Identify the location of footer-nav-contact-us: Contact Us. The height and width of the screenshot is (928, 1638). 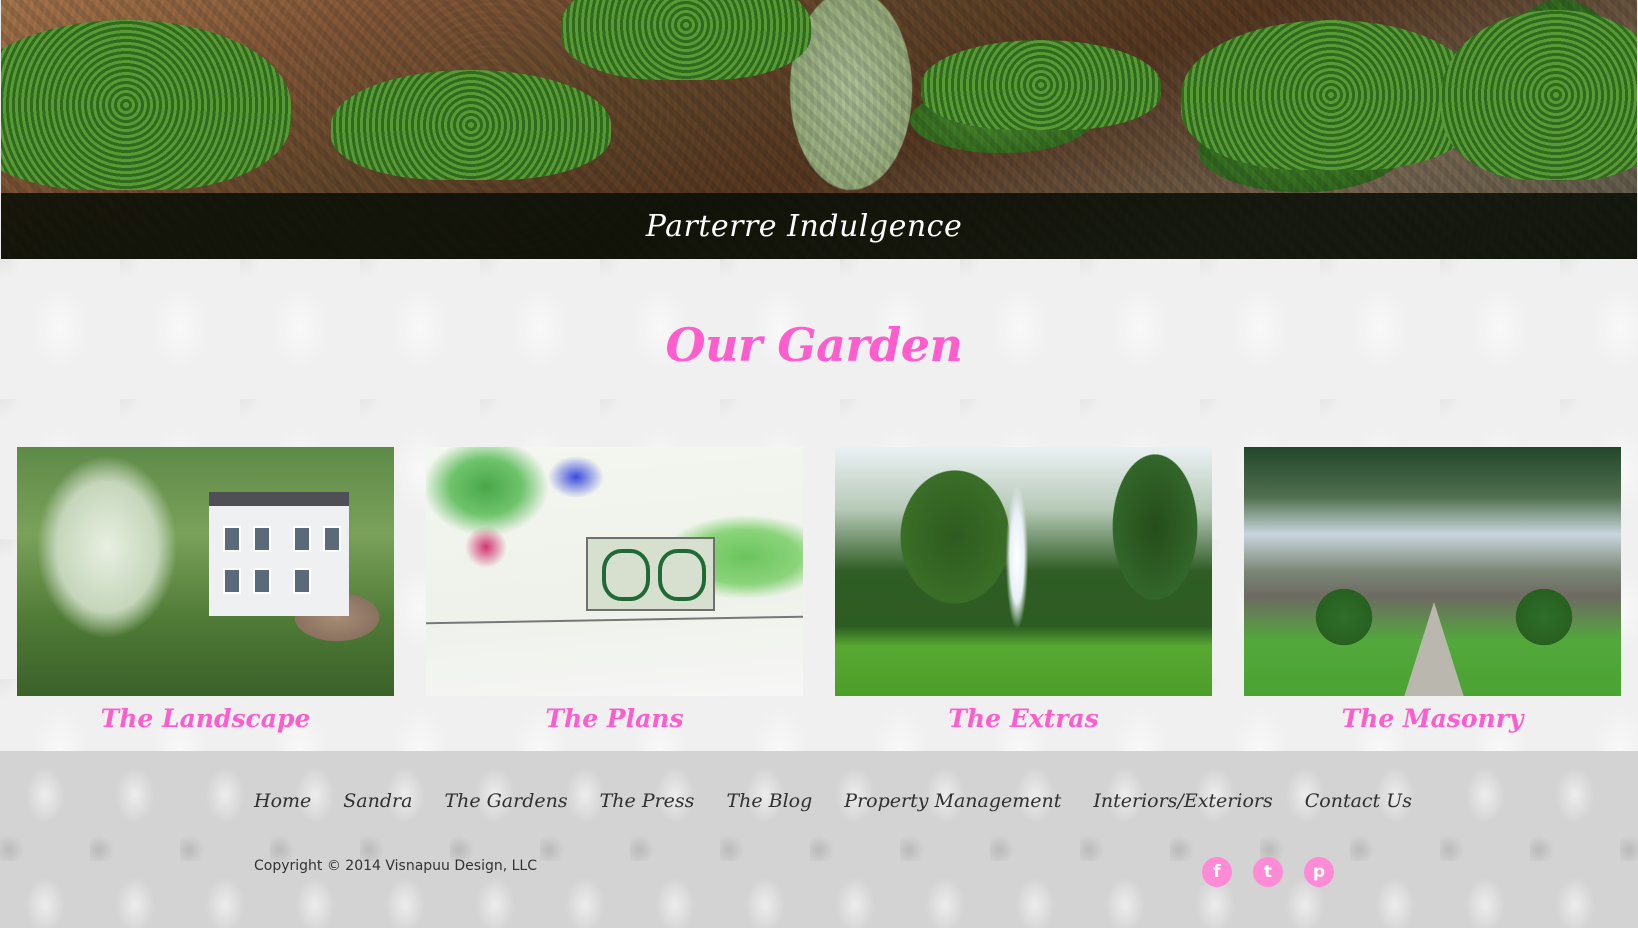
(1358, 801).